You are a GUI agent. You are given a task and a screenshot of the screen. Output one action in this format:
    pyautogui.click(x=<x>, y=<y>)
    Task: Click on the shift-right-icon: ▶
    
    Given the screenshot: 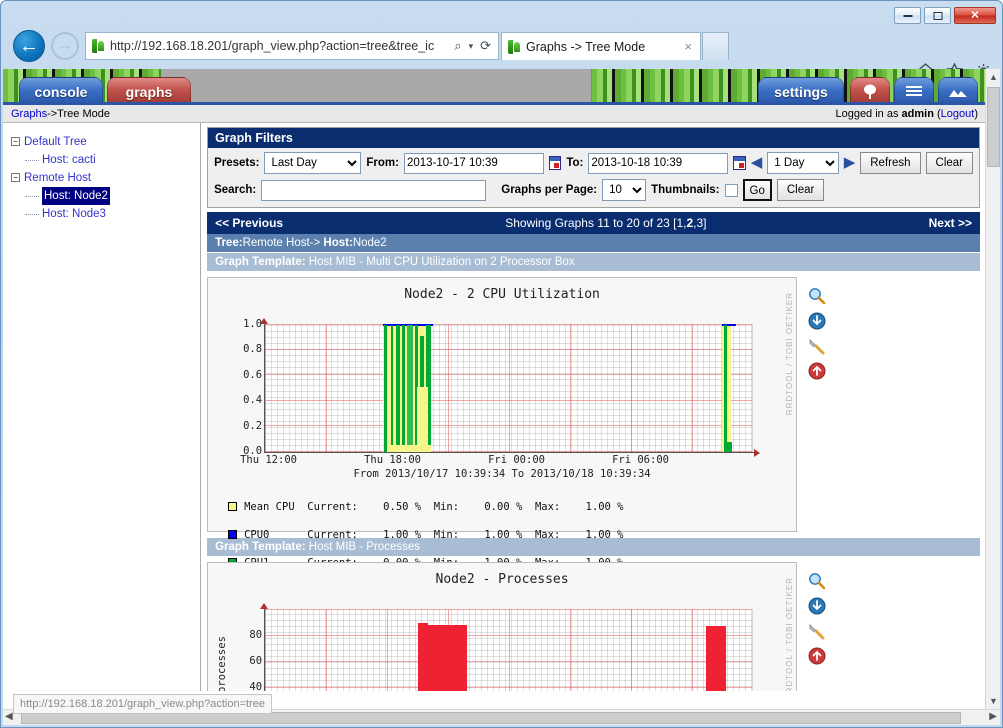 What is the action you would take?
    pyautogui.click(x=850, y=162)
    